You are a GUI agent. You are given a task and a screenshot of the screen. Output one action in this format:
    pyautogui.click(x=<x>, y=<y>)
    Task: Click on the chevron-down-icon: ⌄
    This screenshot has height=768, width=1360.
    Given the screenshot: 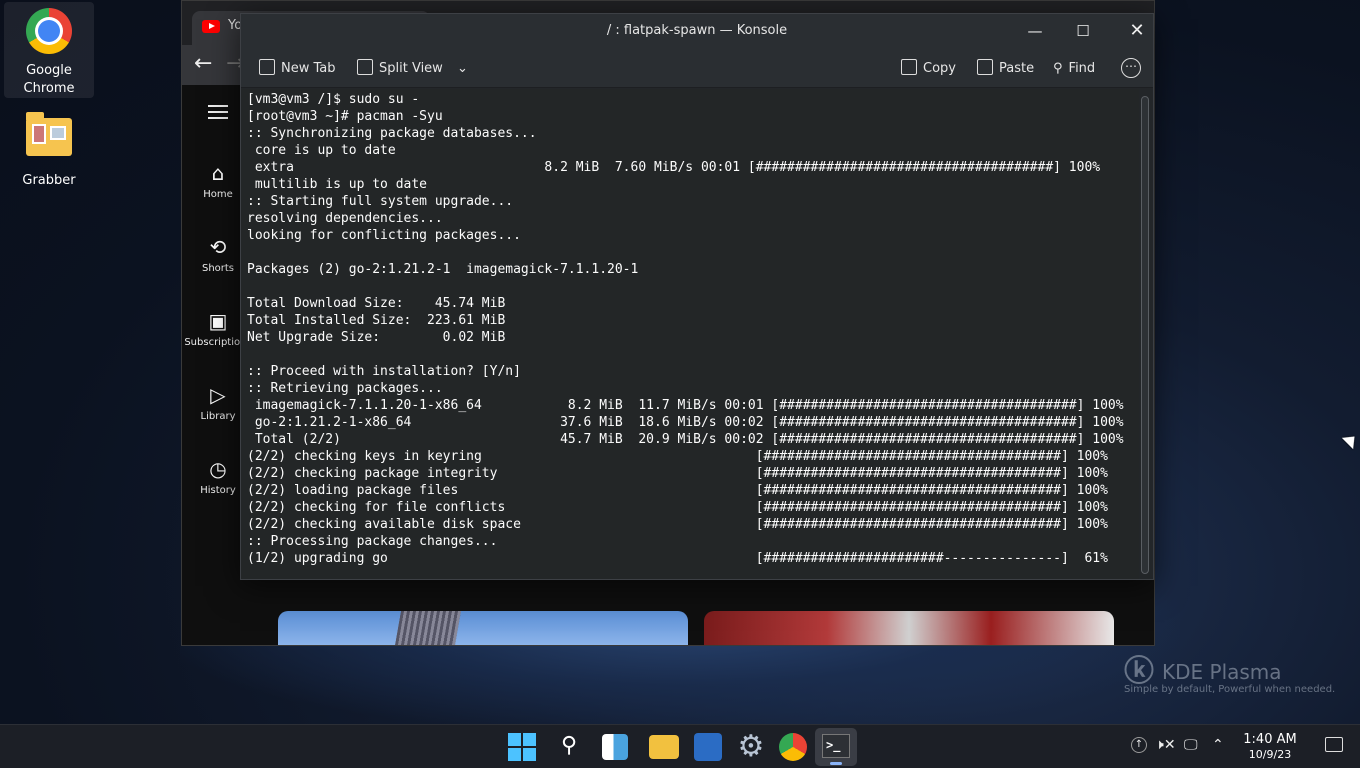 What is the action you would take?
    pyautogui.click(x=462, y=68)
    